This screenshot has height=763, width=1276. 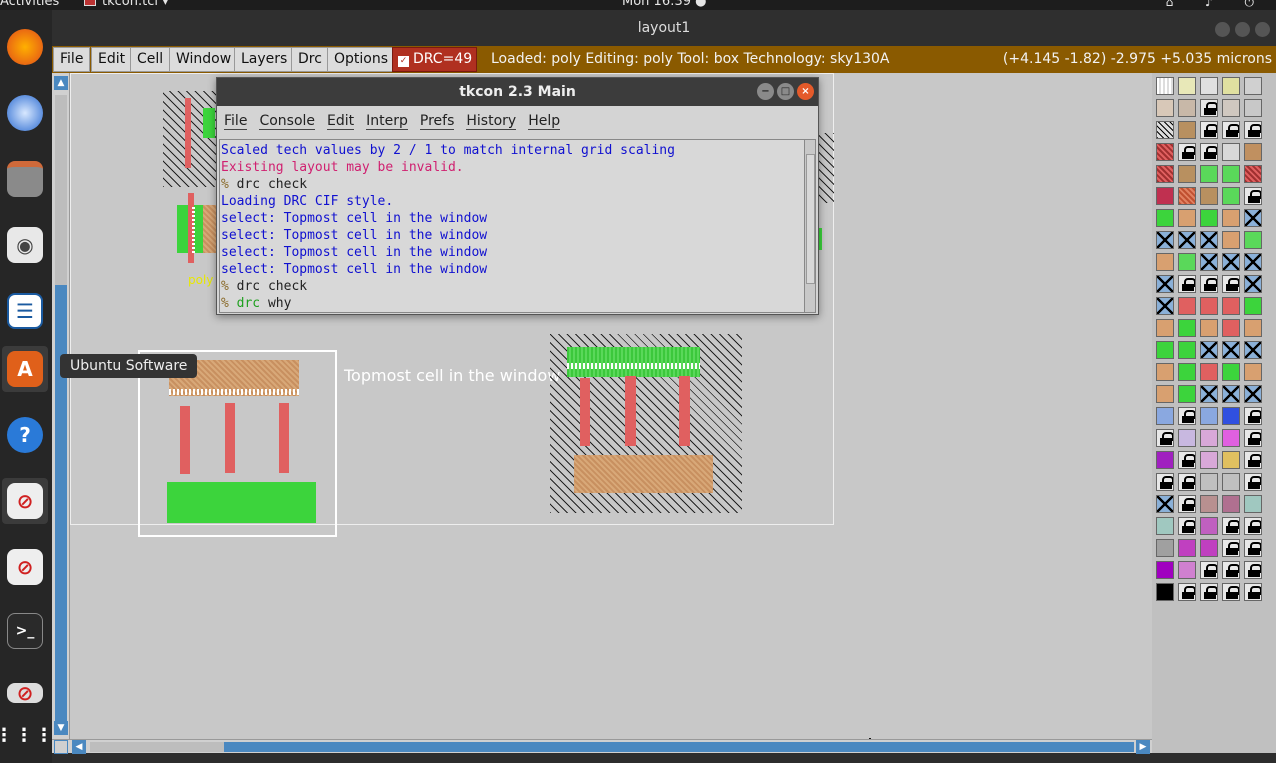 What do you see at coordinates (25, 501) in the screenshot?
I see `app-launcher-1: ⊘` at bounding box center [25, 501].